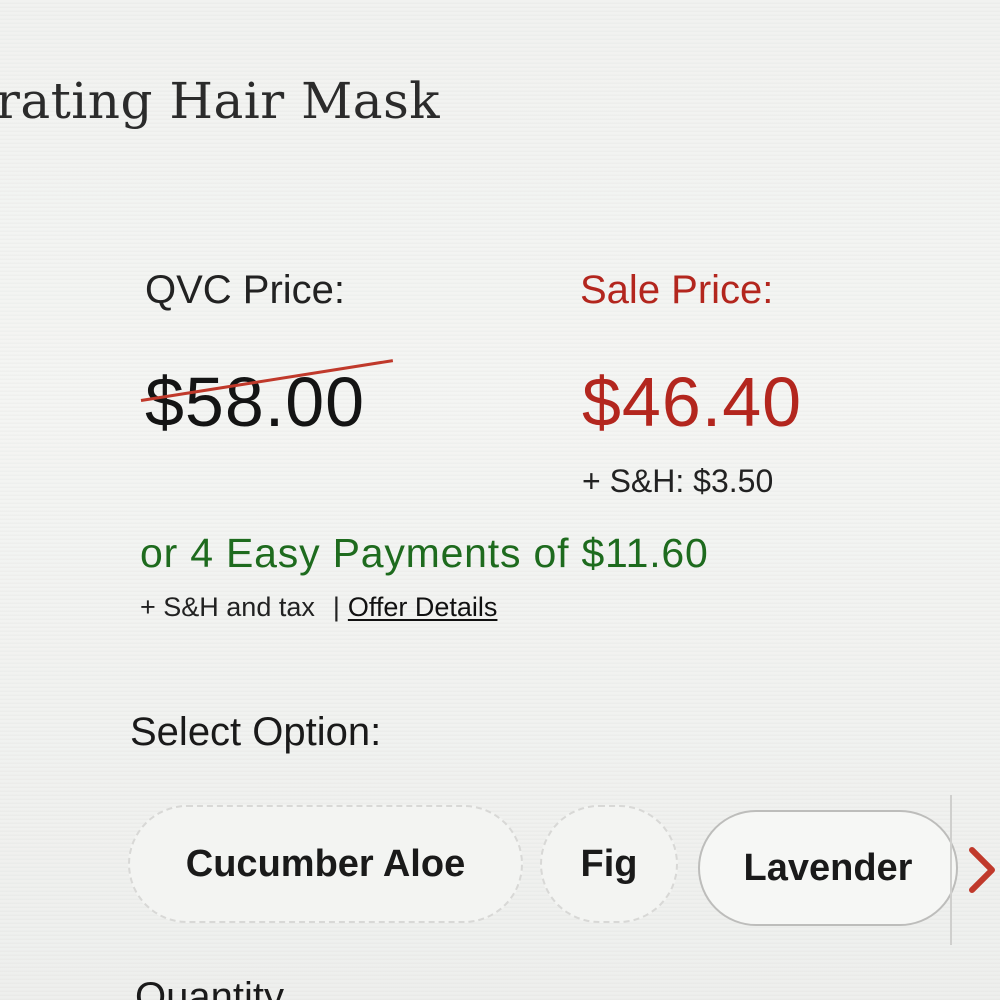 The image size is (1000, 1000). What do you see at coordinates (951, 870) in the screenshot?
I see `carousel-divider` at bounding box center [951, 870].